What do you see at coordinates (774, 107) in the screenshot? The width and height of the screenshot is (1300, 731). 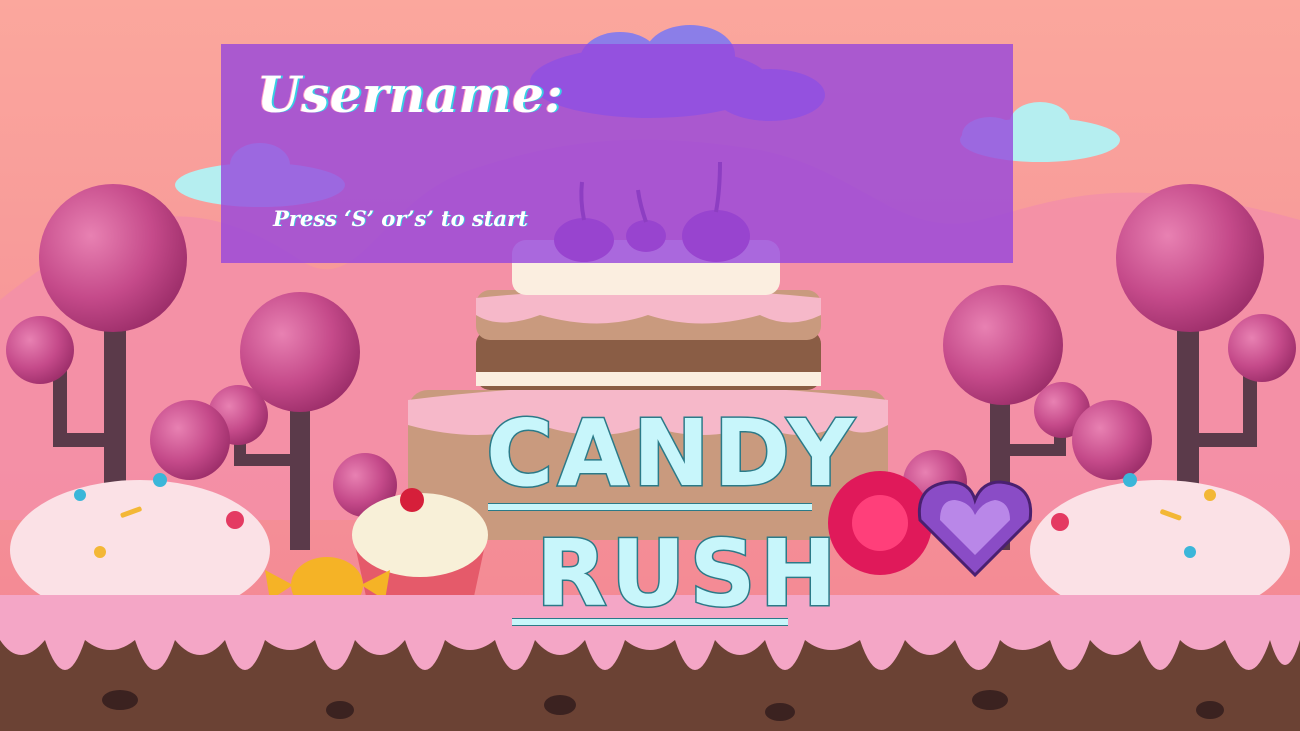 I see `username-input` at bounding box center [774, 107].